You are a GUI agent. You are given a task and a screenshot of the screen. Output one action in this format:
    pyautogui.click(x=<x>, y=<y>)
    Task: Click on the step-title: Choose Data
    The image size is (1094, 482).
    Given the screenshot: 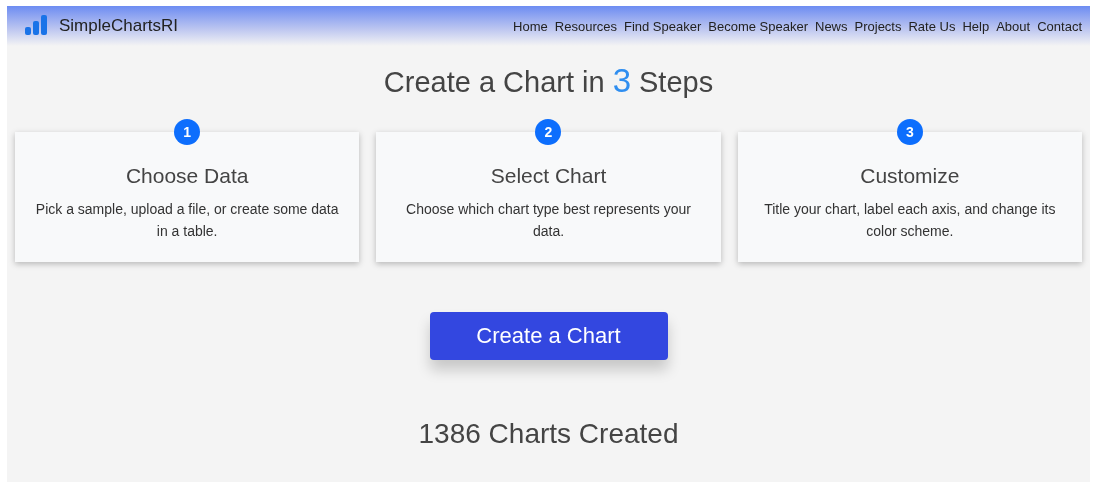 What is the action you would take?
    pyautogui.click(x=187, y=176)
    